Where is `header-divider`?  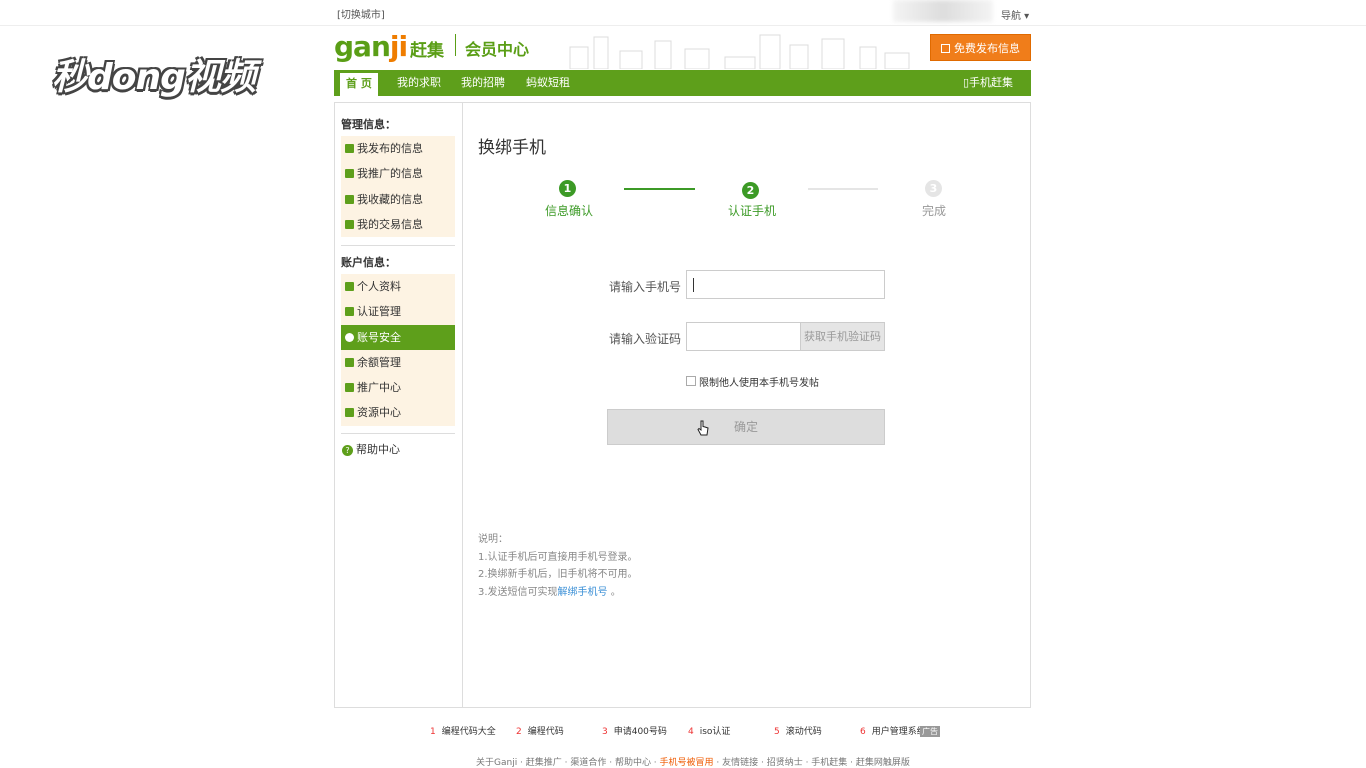 header-divider is located at coordinates (455, 45).